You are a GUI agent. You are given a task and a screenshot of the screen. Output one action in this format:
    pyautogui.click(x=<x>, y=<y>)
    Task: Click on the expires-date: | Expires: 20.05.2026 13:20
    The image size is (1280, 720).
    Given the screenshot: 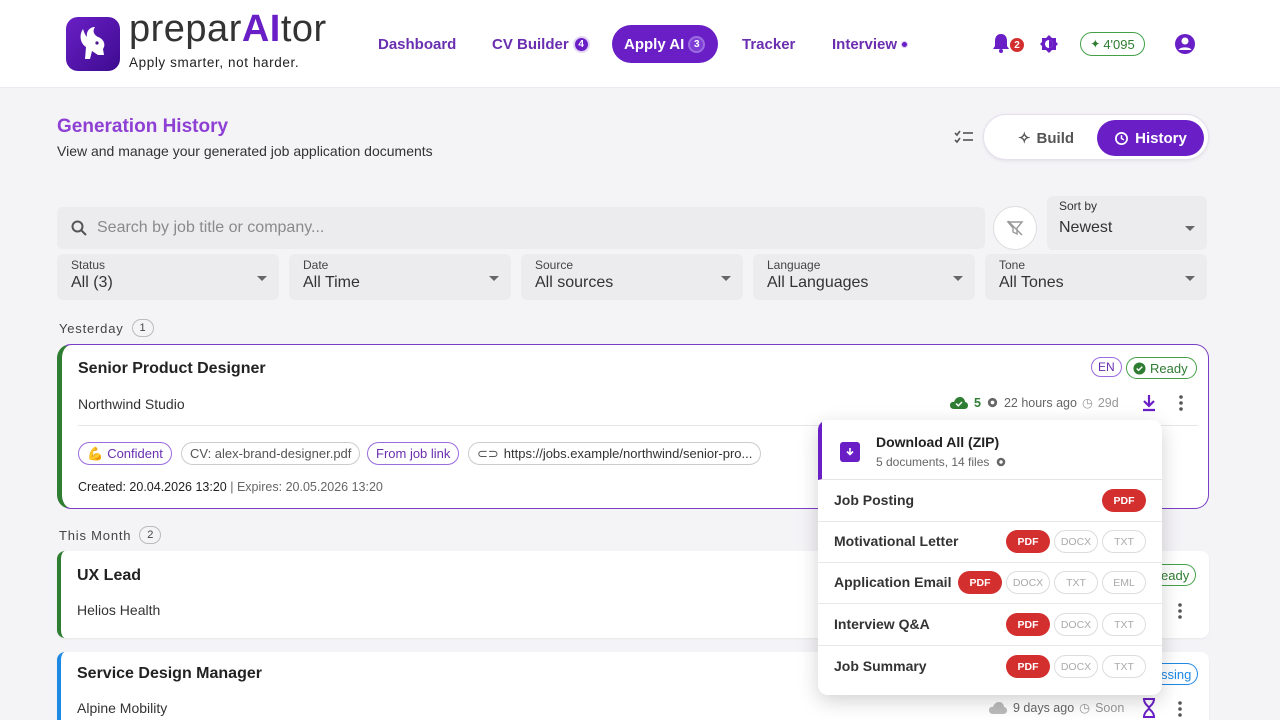 What is the action you would take?
    pyautogui.click(x=306, y=487)
    